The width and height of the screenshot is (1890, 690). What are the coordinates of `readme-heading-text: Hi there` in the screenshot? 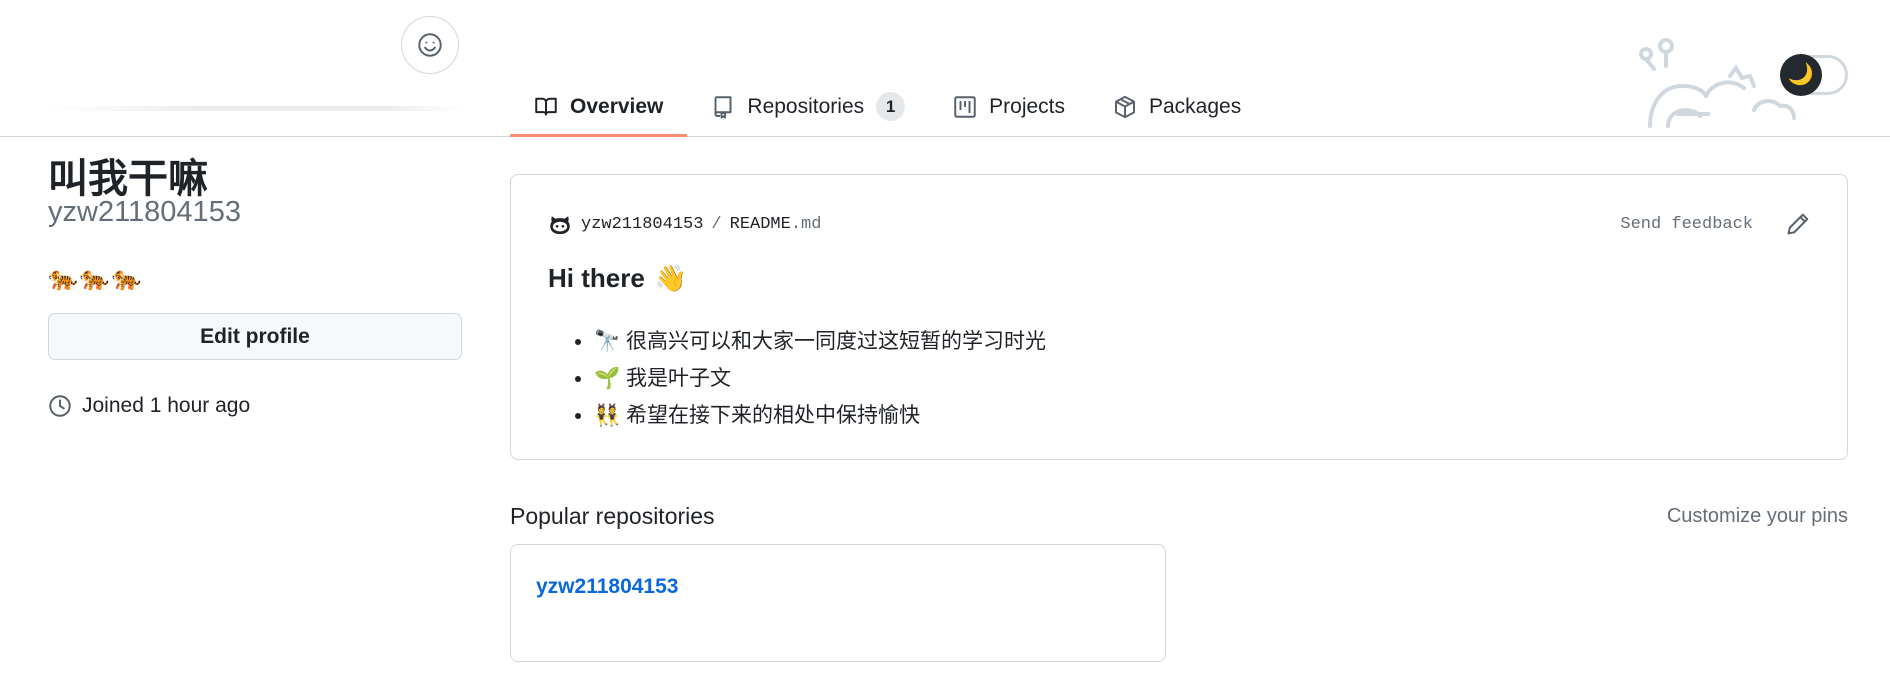 It's located at (596, 278).